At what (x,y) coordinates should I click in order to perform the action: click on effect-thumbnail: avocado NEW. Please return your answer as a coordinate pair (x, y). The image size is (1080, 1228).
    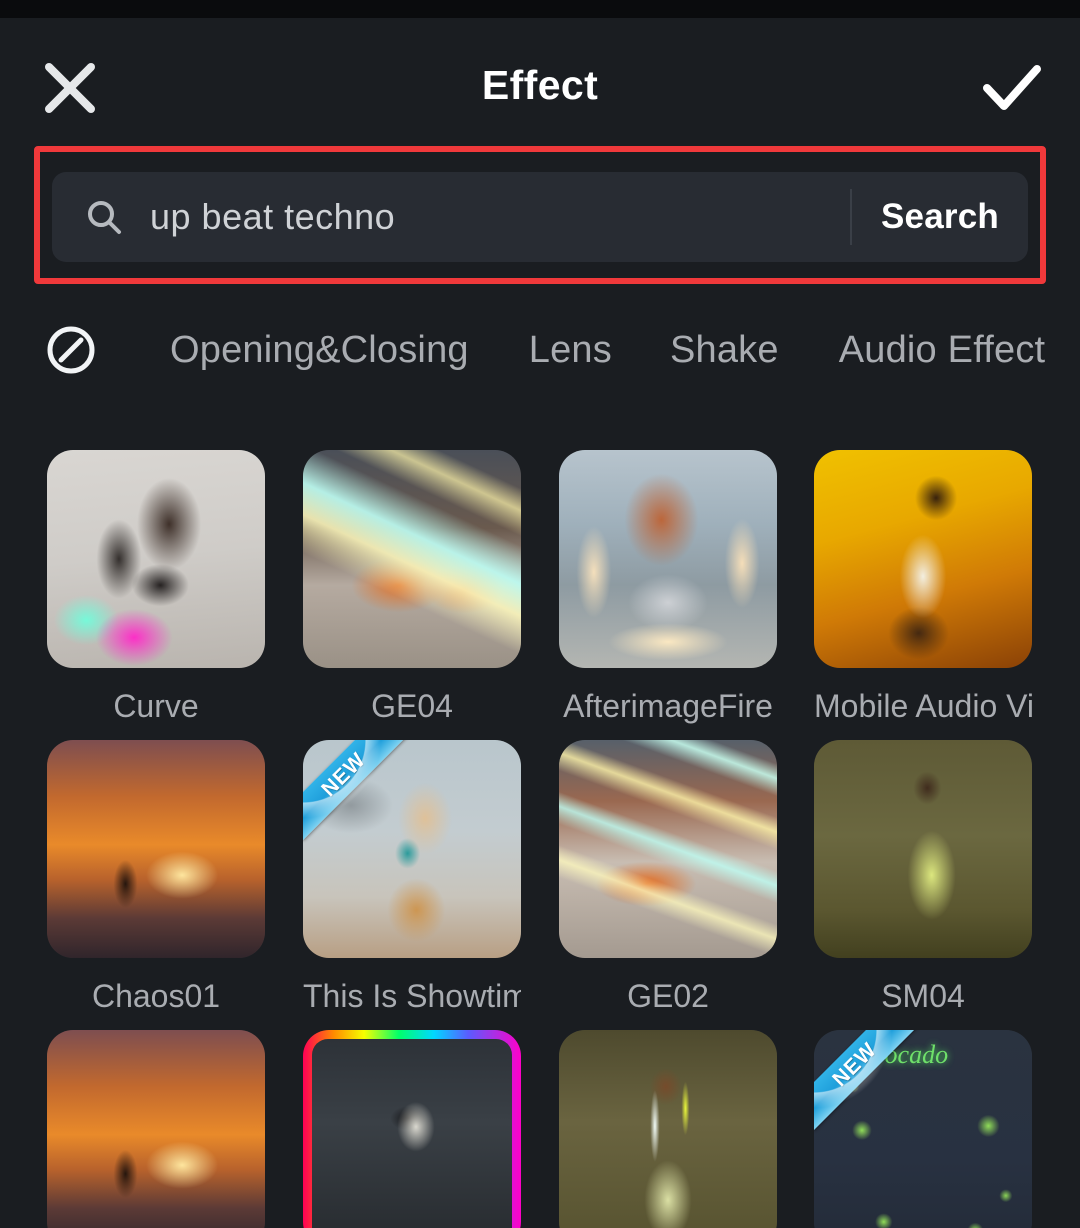
    Looking at the image, I should click on (923, 1129).